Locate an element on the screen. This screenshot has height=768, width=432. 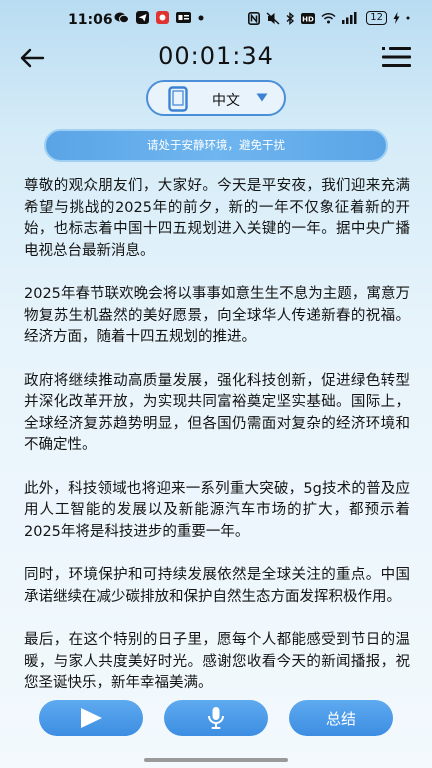
header: 00:01:34 is located at coordinates (216, 58).